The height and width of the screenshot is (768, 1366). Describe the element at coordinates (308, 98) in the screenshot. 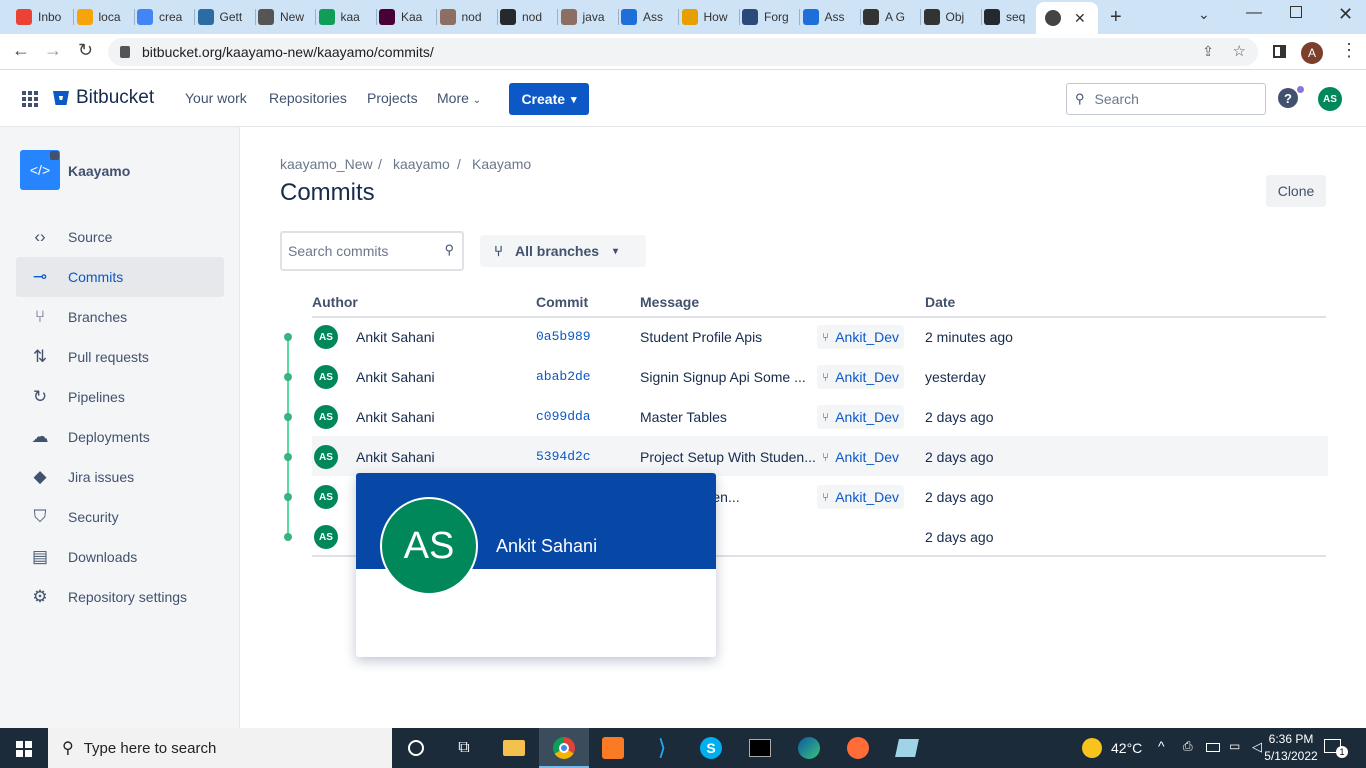

I see `nav-repositories: Repositories` at that location.